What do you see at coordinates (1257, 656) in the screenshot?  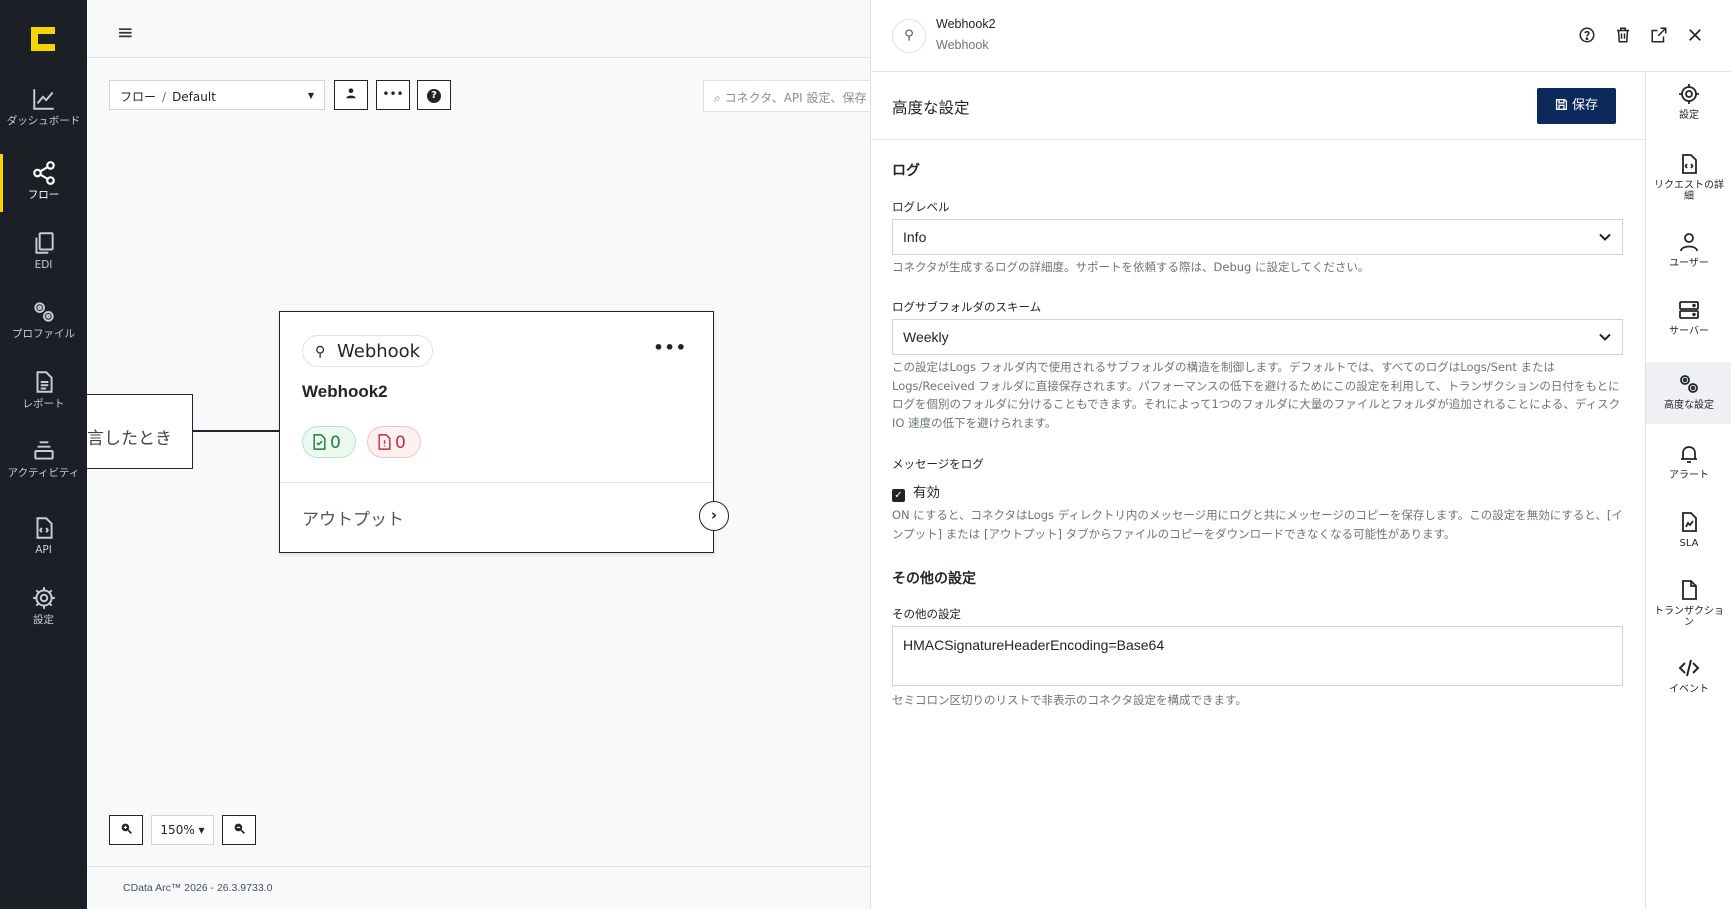 I see `other-settings-textarea: HMACSignatureHeaderEncoding=Base64` at bounding box center [1257, 656].